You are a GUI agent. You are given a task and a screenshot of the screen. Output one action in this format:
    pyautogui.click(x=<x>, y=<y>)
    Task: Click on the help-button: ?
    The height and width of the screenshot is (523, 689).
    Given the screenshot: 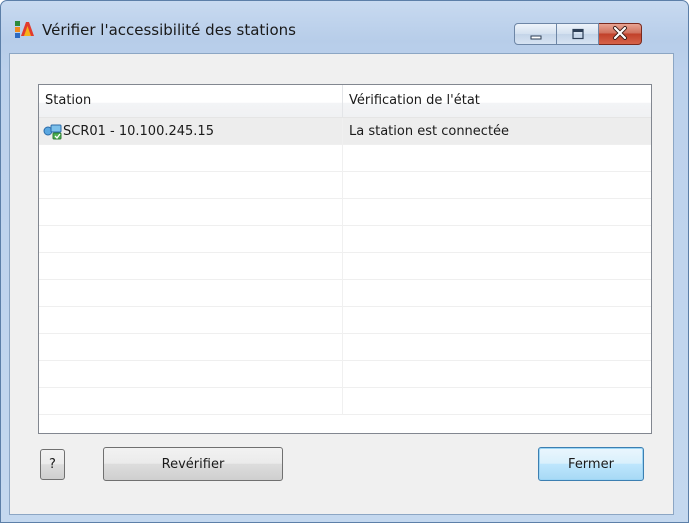 What is the action you would take?
    pyautogui.click(x=52, y=464)
    